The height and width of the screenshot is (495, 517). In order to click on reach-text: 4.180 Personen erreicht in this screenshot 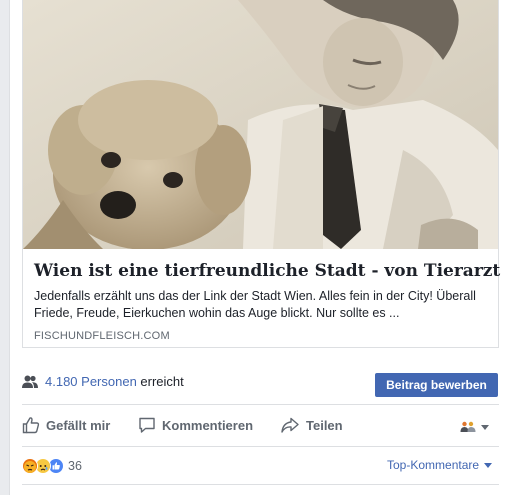, I will do `click(114, 382)`.